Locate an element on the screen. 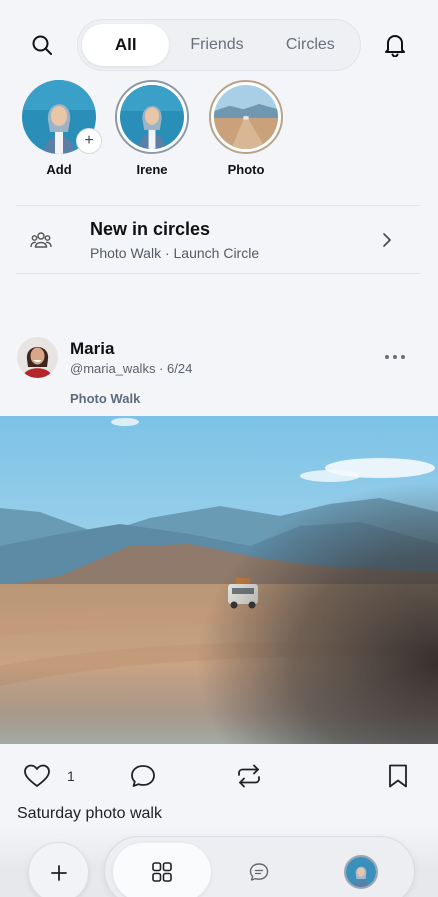 The height and width of the screenshot is (897, 438). avatar is located at coordinates (152, 117).